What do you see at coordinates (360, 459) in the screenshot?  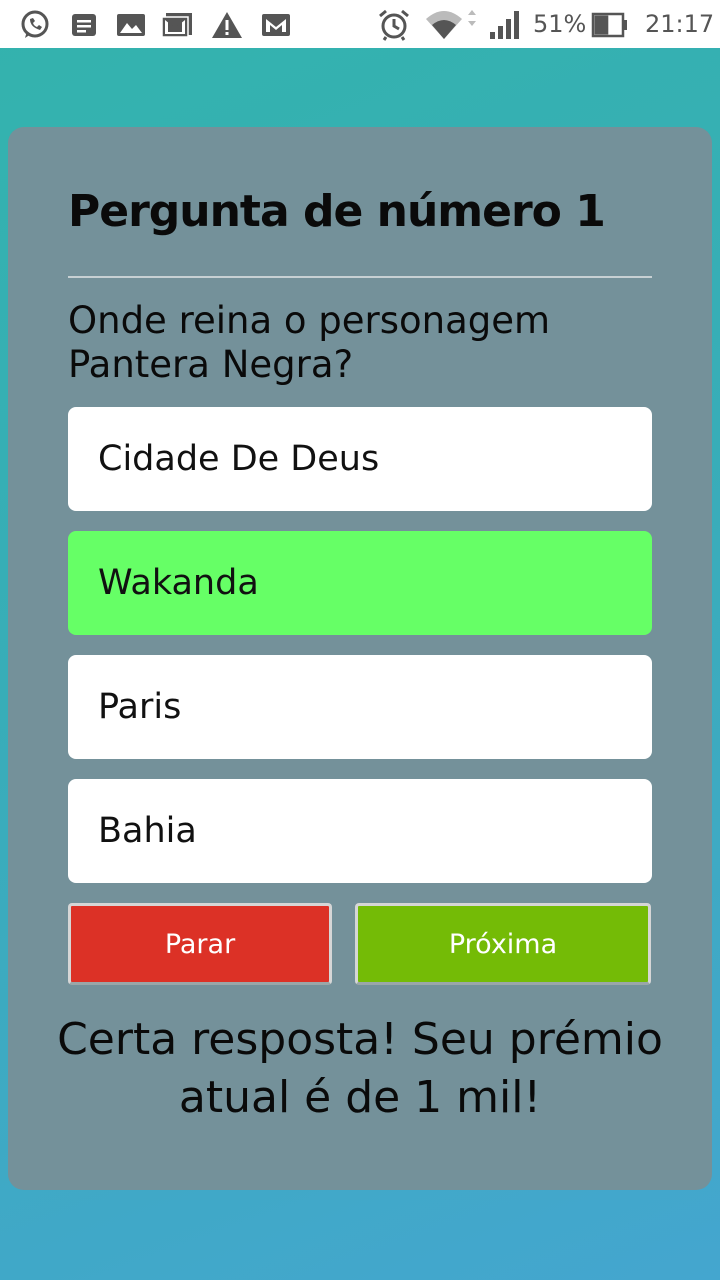 I see `answer-option-1: Cidade De Deus` at bounding box center [360, 459].